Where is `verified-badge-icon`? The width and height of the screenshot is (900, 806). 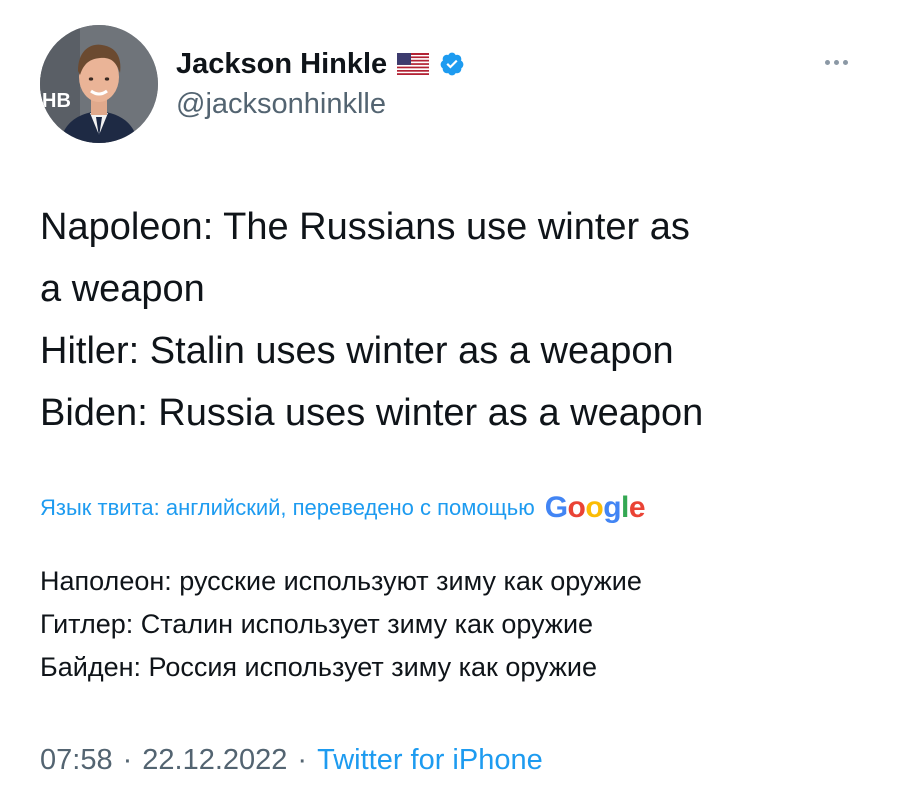 verified-badge-icon is located at coordinates (452, 64).